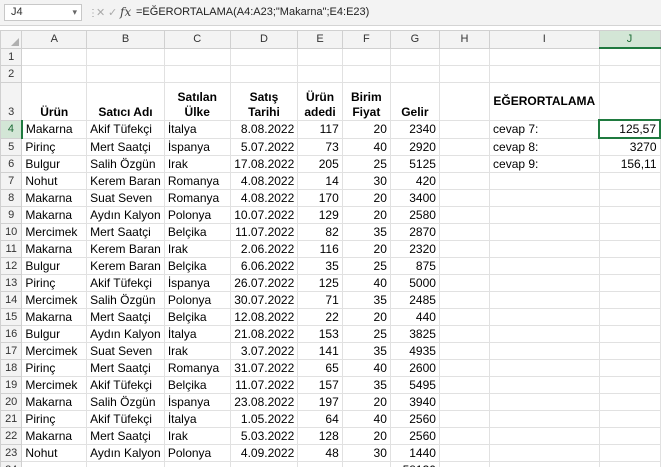 The width and height of the screenshot is (661, 467). What do you see at coordinates (197, 164) in the screenshot?
I see `table-cell: Irak` at bounding box center [197, 164].